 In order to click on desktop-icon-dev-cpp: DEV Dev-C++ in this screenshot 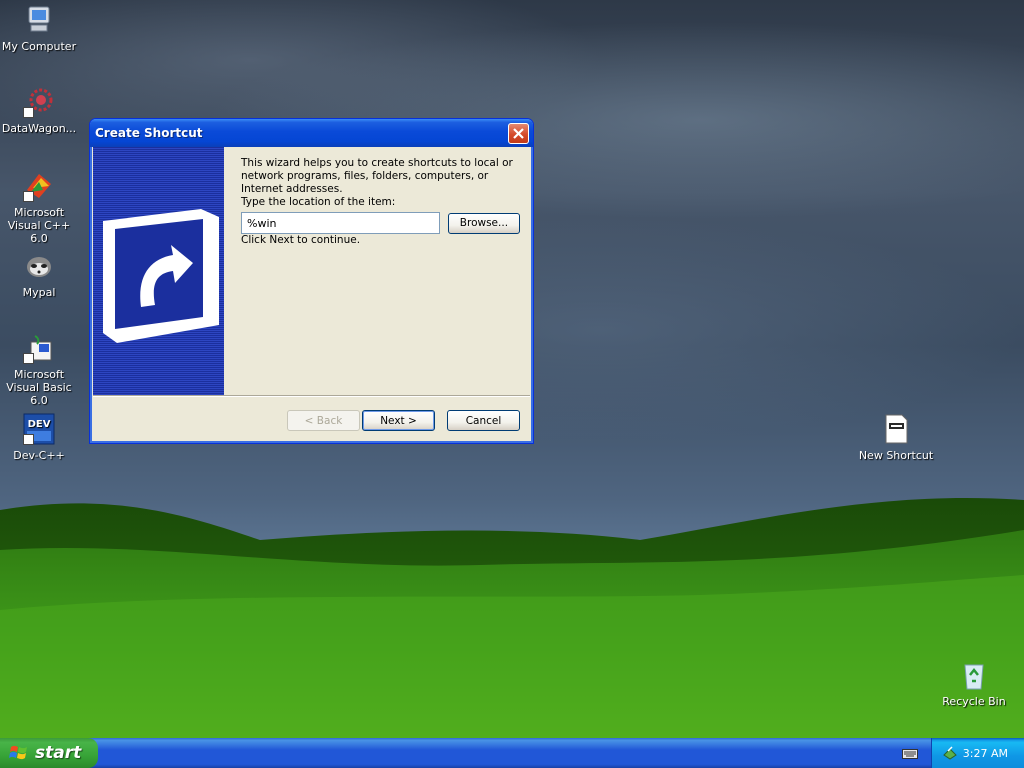, I will do `click(39, 437)`.